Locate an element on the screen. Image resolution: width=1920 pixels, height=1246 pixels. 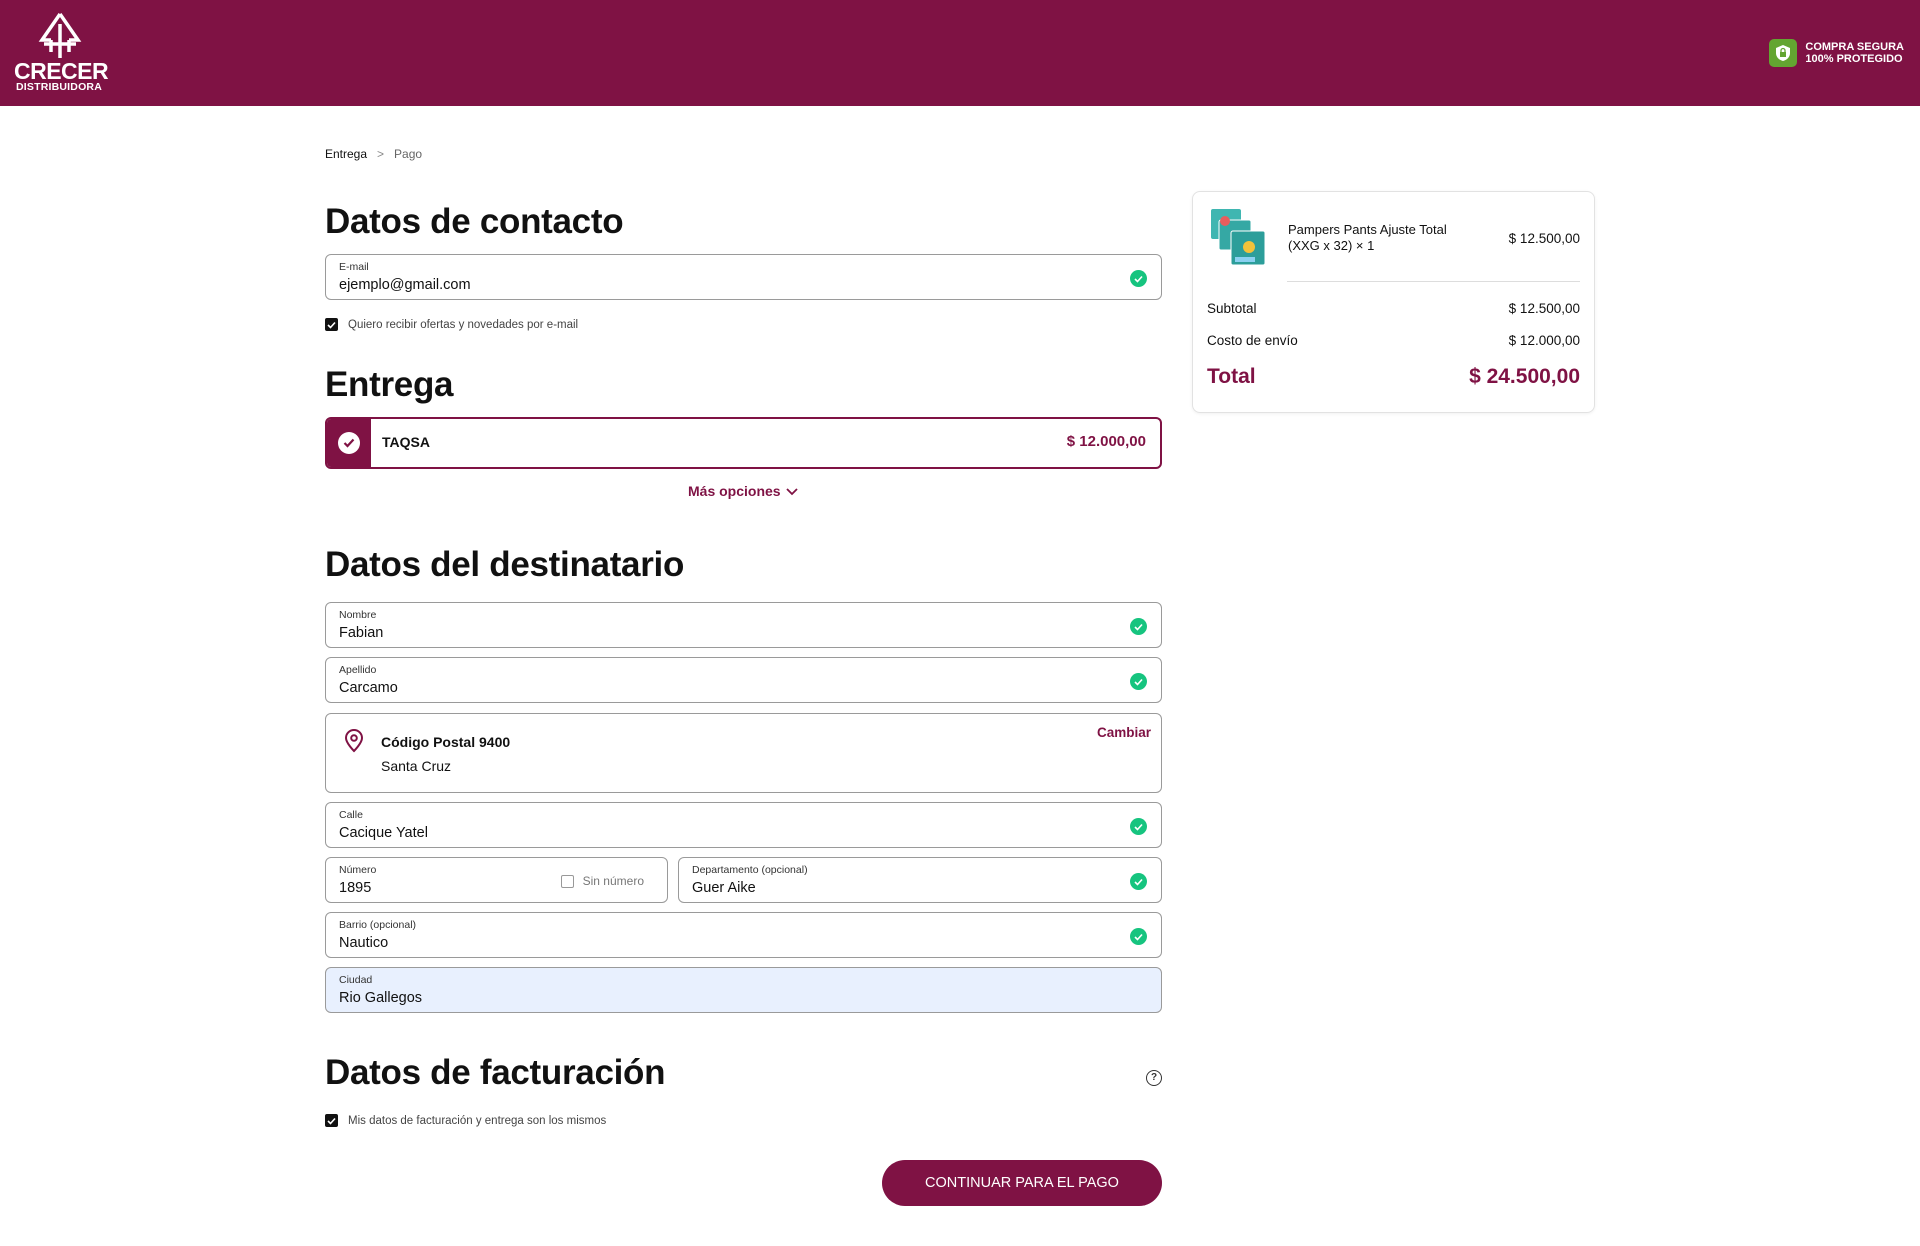
shipping-cost-row: Costo de envío $ 12.000,00 is located at coordinates (1393, 340).